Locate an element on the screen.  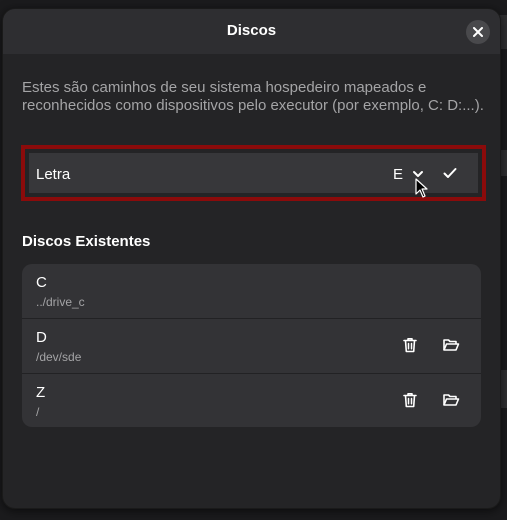
drive-row-c: C ../drive_c is located at coordinates (251, 291).